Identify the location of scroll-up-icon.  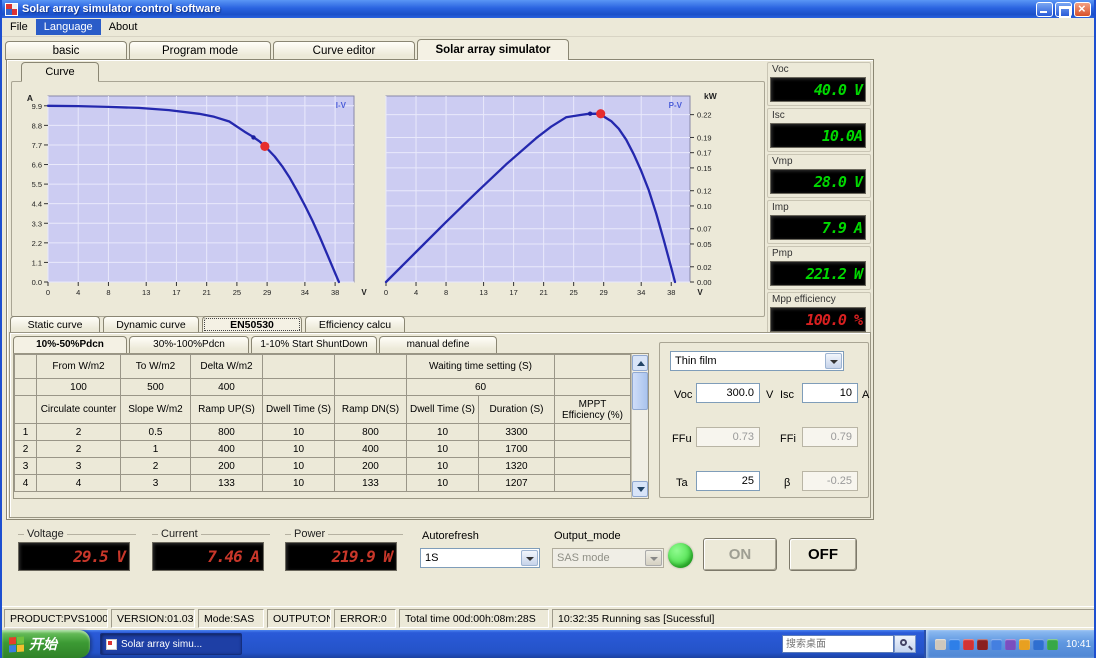
(640, 363).